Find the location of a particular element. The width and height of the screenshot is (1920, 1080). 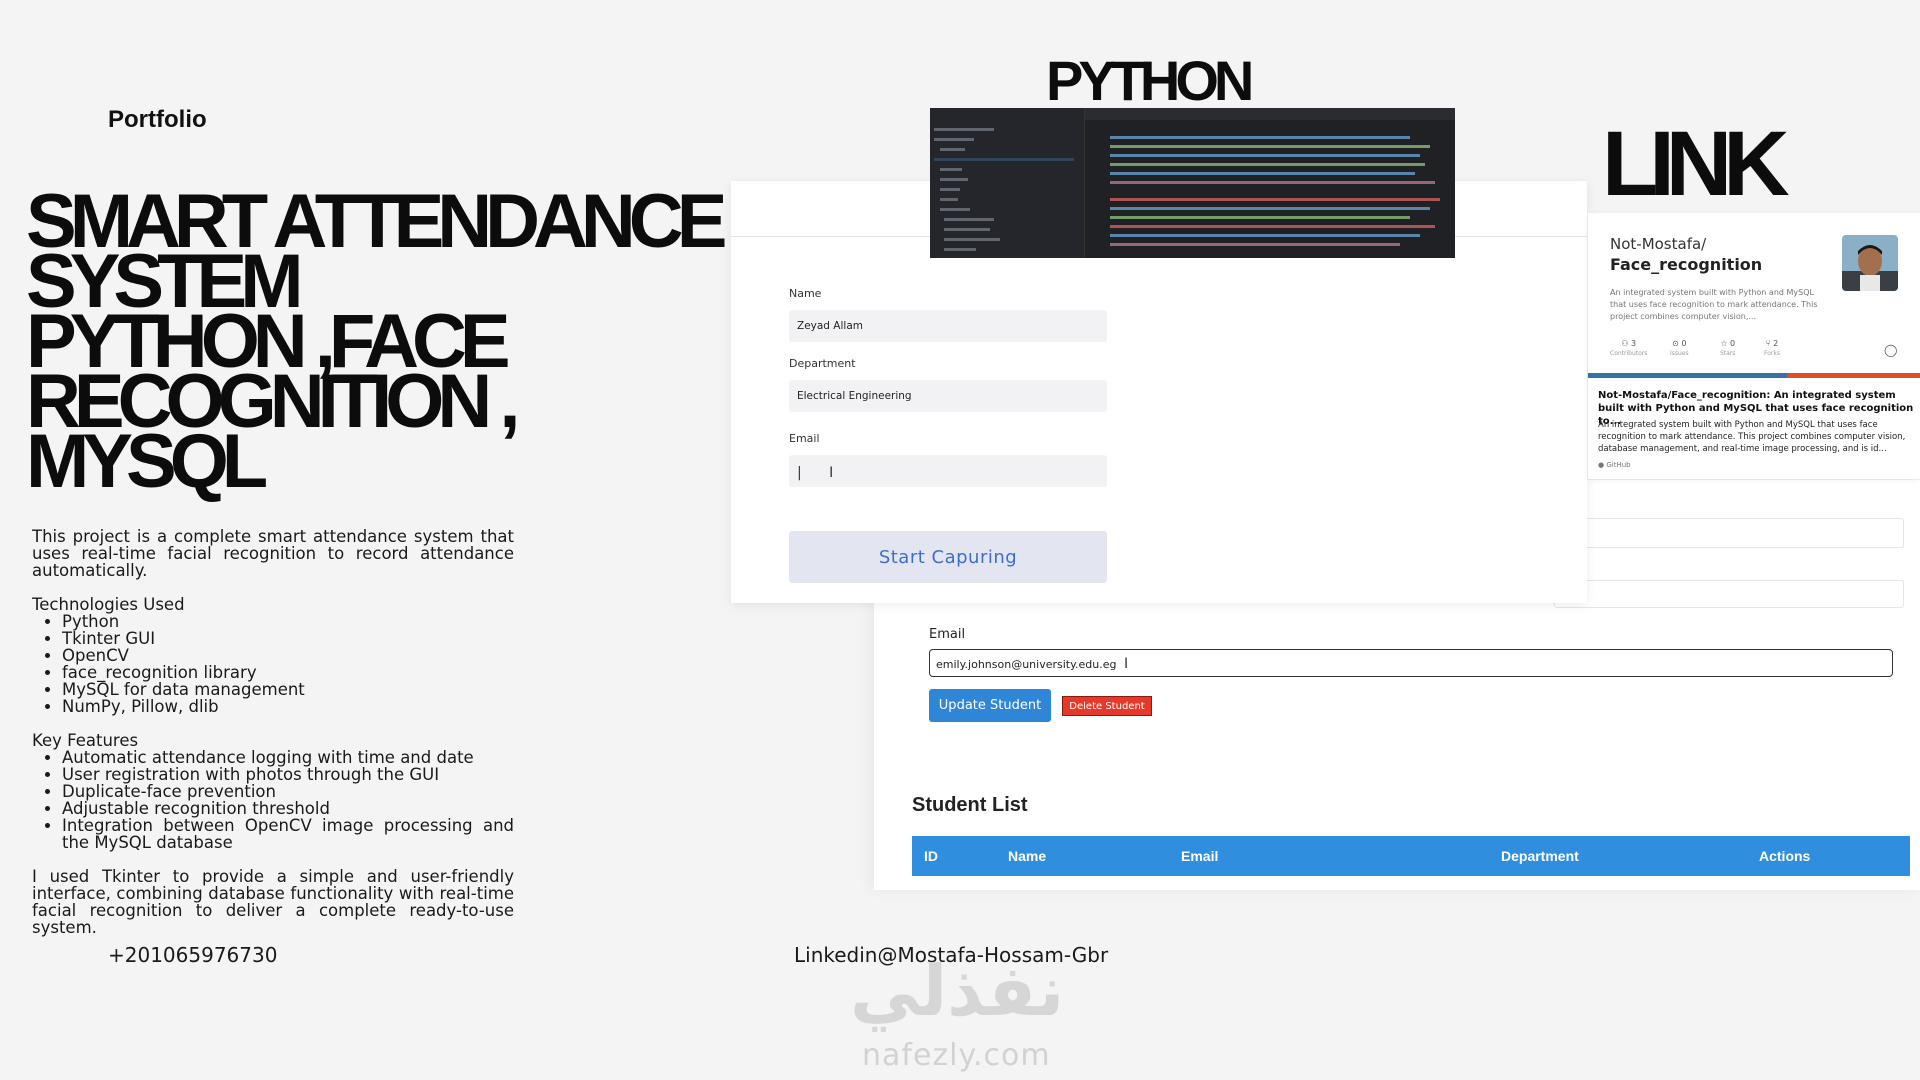

people-icon: ⚇ is located at coordinates (1625, 343).